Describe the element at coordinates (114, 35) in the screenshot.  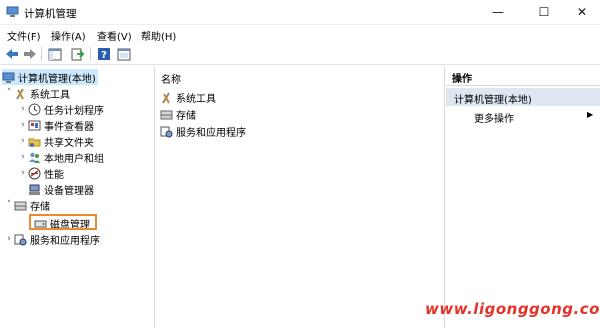
I see `menu-view: 查看(V)` at that location.